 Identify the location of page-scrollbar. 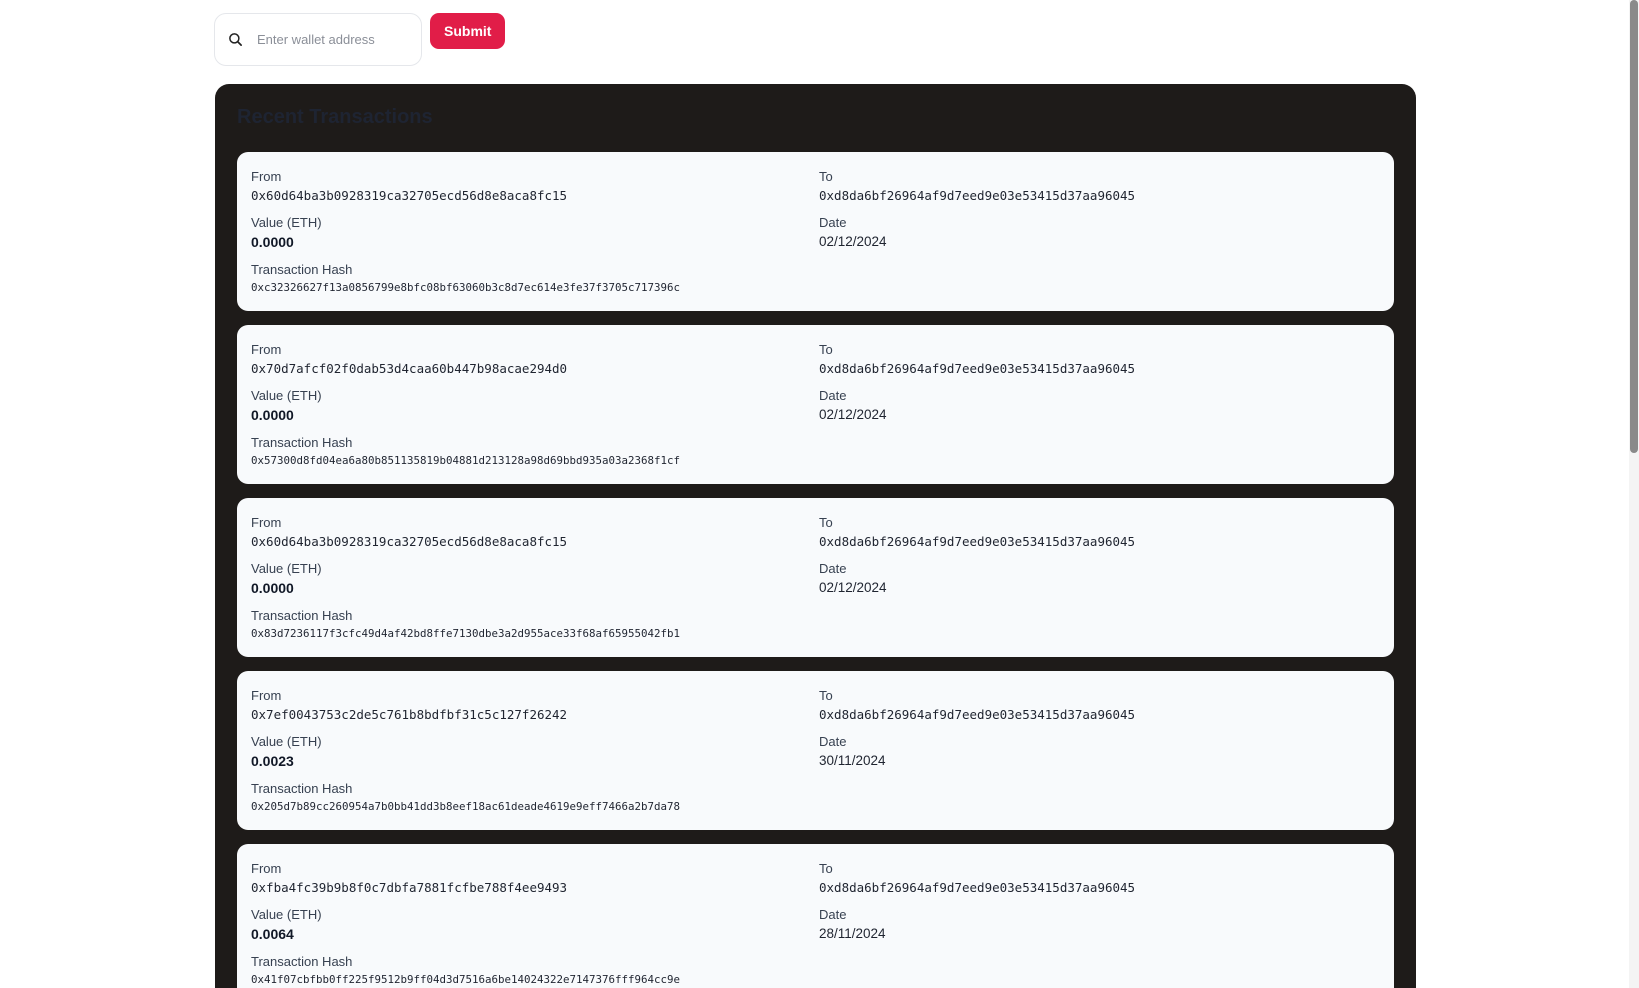
(1634, 494).